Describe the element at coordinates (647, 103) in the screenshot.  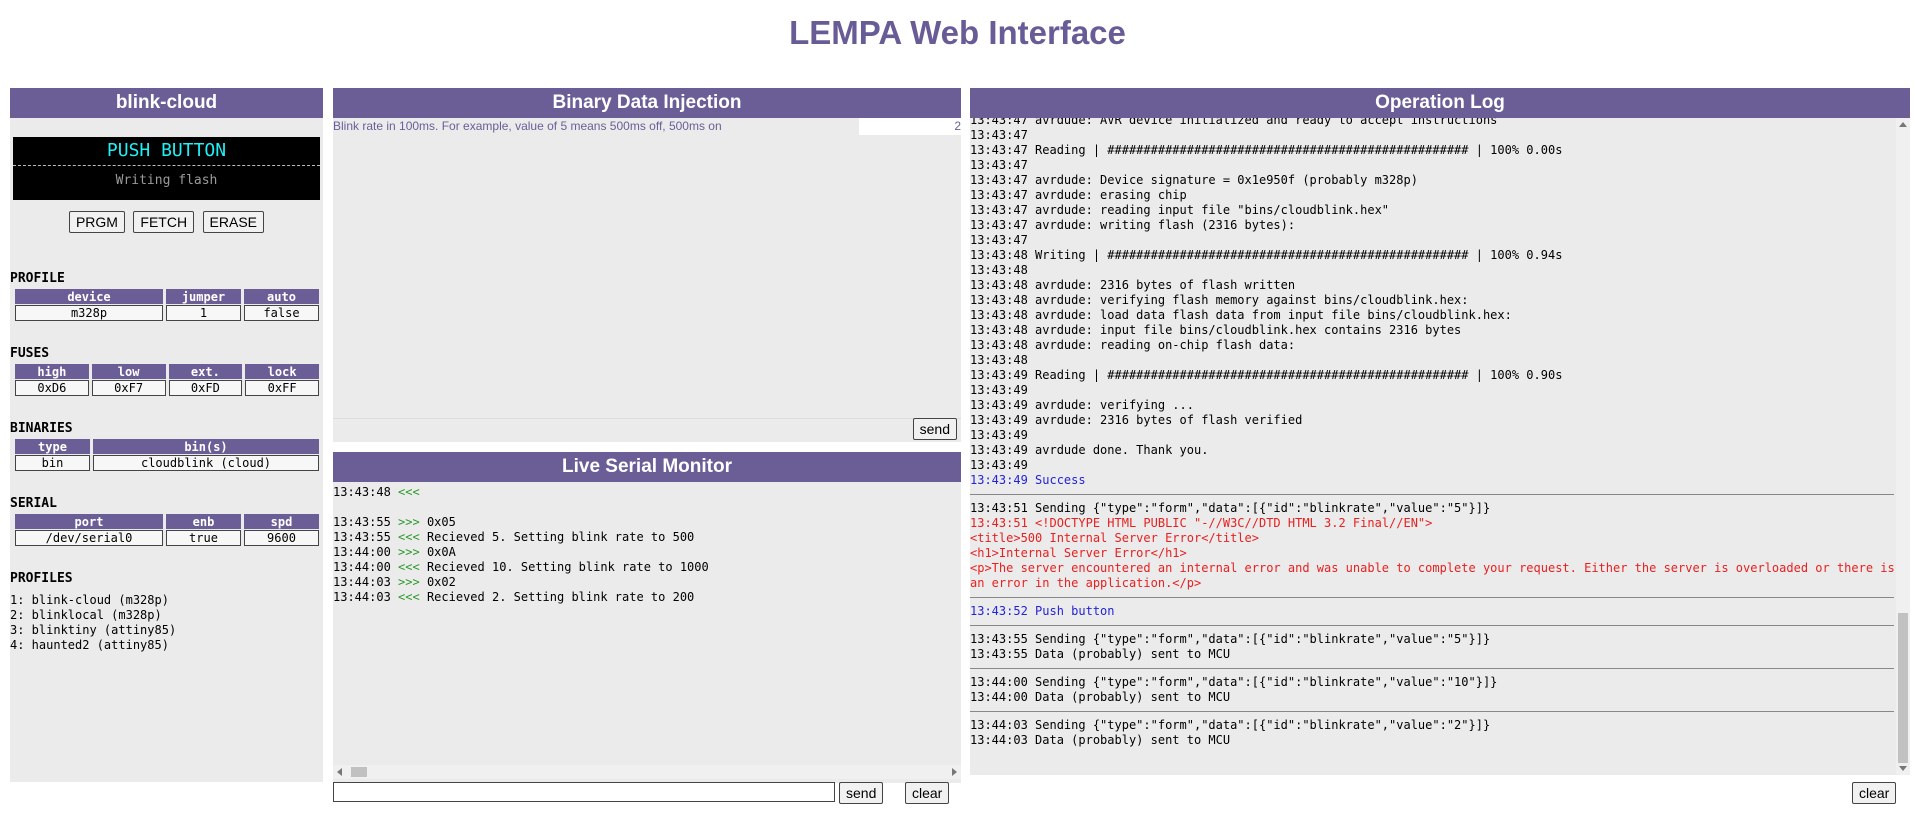
I see `binary-injection-heading: Binary Data Injection` at that location.